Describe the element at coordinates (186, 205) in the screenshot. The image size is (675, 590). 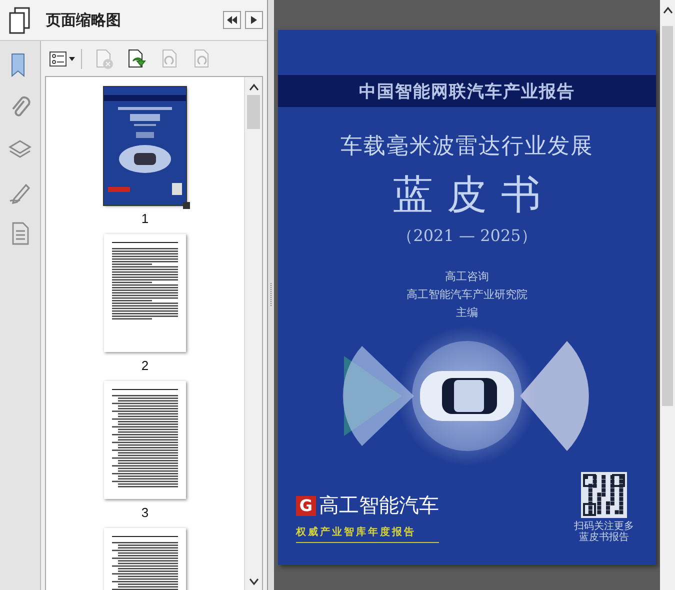
I see `resize-handle` at that location.